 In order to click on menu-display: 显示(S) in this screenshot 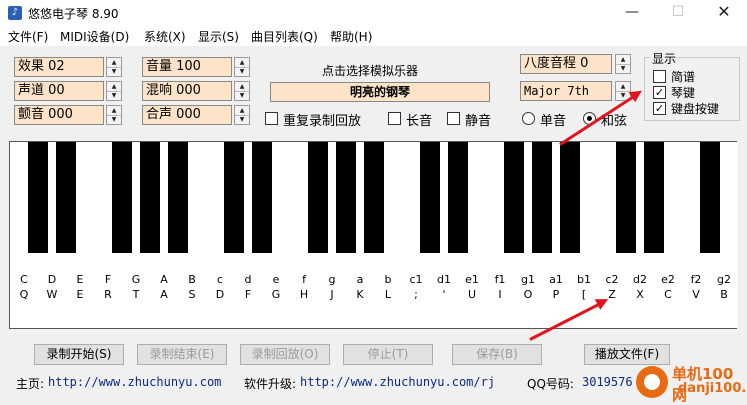, I will do `click(218, 36)`.